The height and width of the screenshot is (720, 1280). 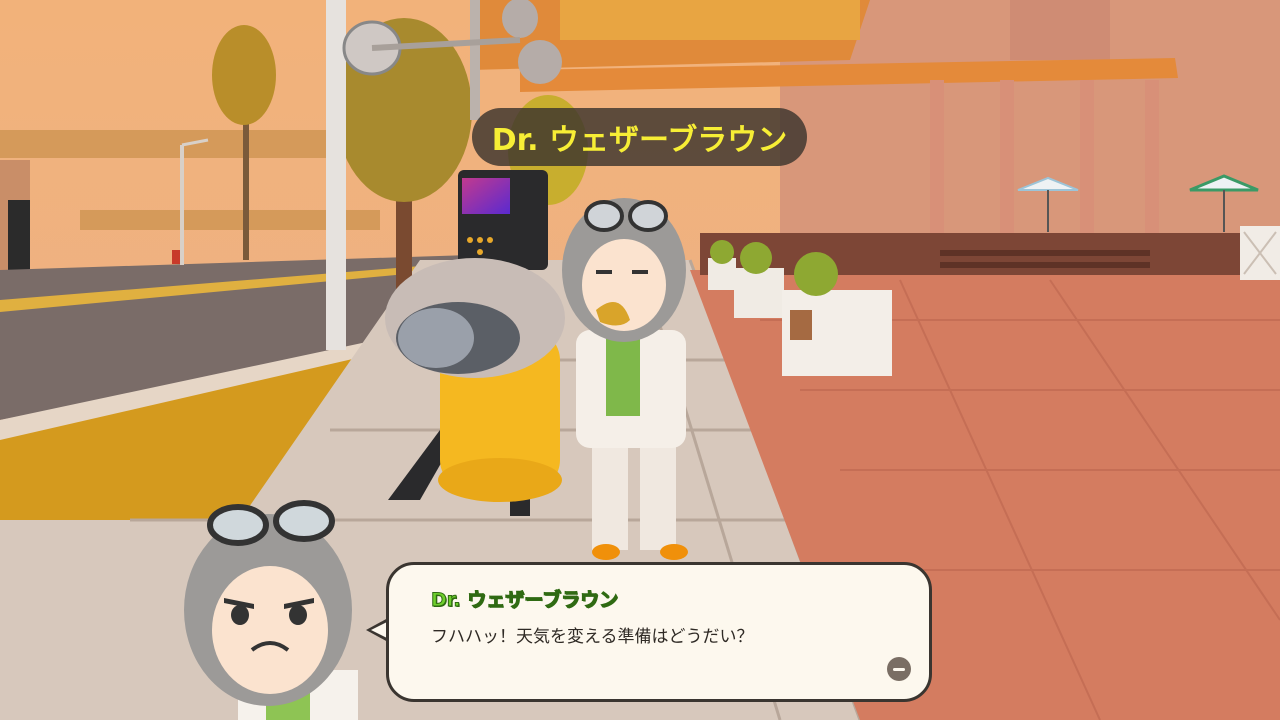 What do you see at coordinates (639, 140) in the screenshot?
I see `npc-name-label: Dr. ウェザーブラウン` at bounding box center [639, 140].